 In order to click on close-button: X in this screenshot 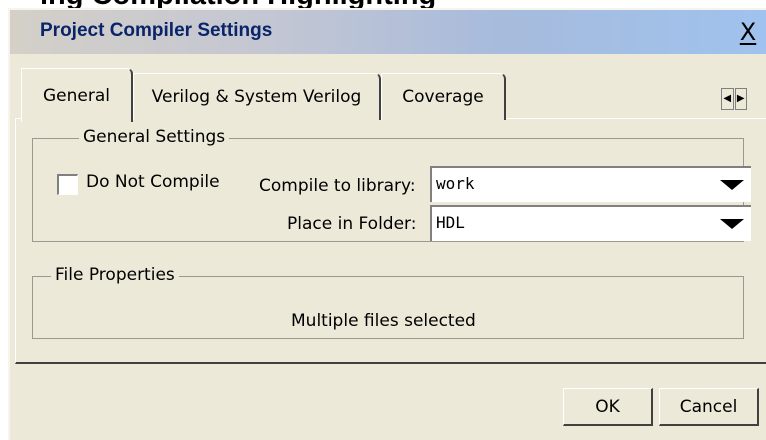, I will do `click(748, 32)`.